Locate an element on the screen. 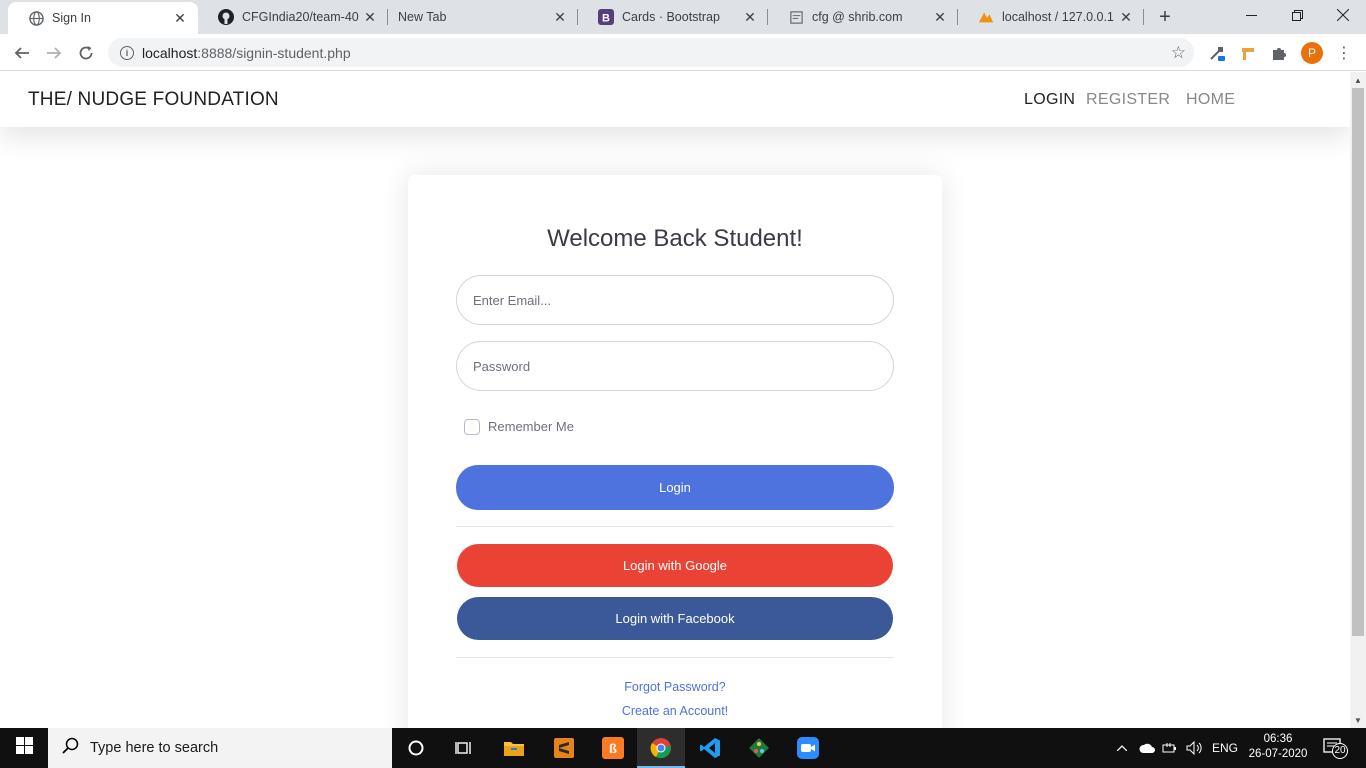 The image size is (1366, 768). site-brand: THE/ NUDGE FOUNDATION is located at coordinates (153, 100).